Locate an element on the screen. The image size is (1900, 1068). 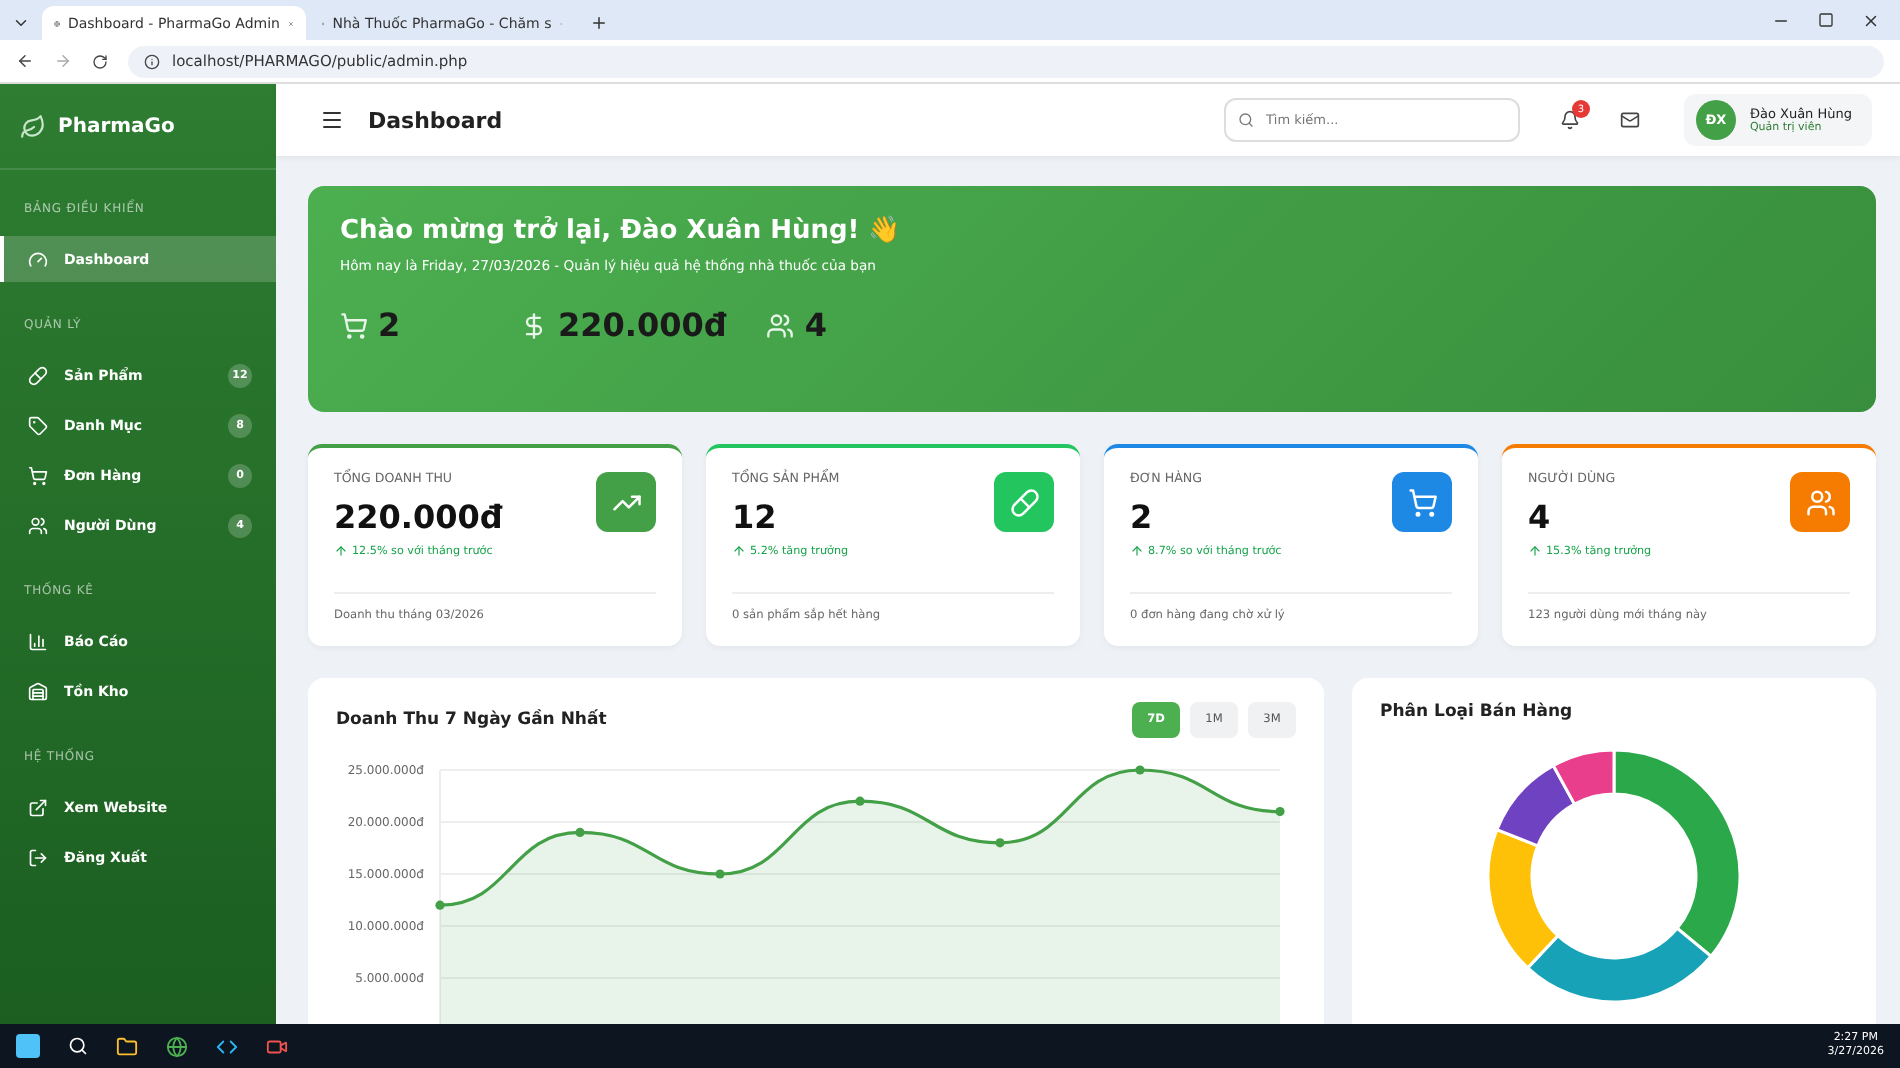
chevron-down-icon is located at coordinates (21, 23).